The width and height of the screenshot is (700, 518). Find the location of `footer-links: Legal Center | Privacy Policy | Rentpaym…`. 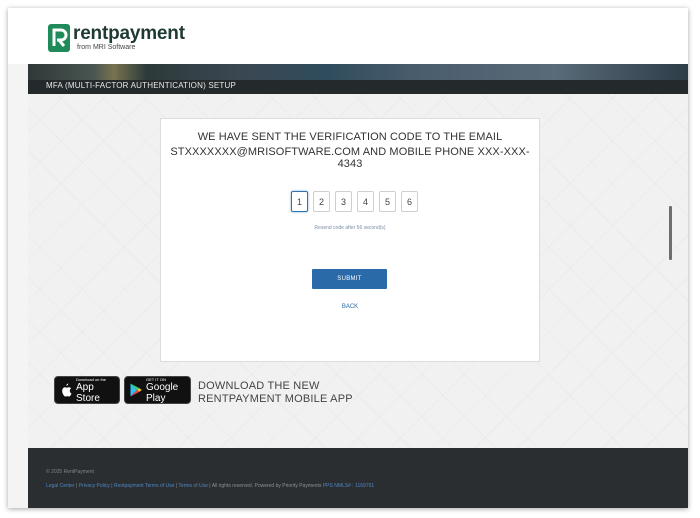

footer-links: Legal Center | Privacy Policy | Rentpaym… is located at coordinates (210, 486).